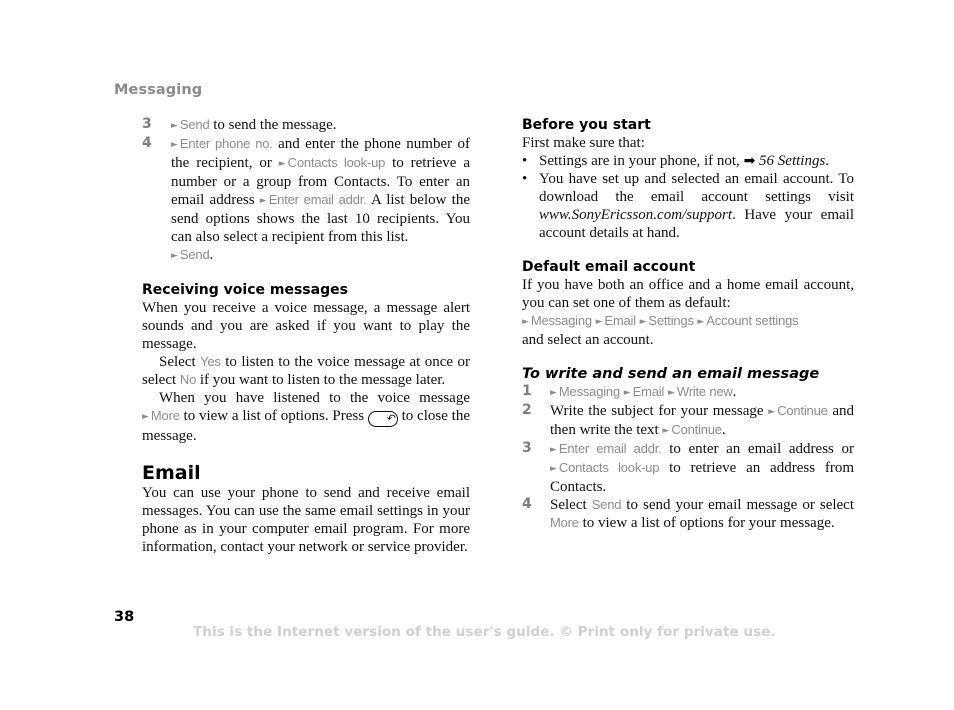  Describe the element at coordinates (171, 473) in the screenshot. I see `heading-email: Email` at that location.